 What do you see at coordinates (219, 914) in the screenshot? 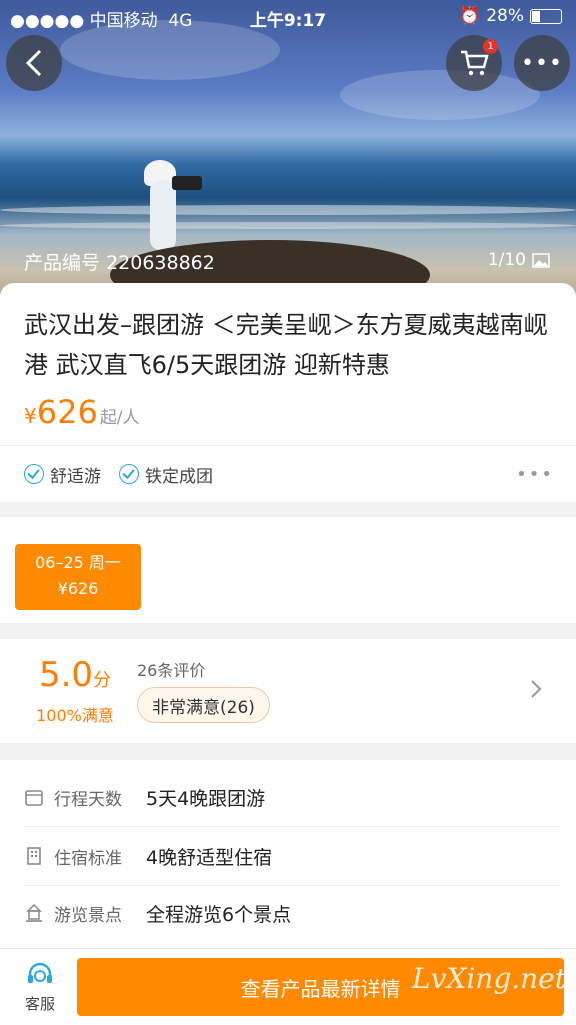
I see `detail-value: 全程游览6个景点` at bounding box center [219, 914].